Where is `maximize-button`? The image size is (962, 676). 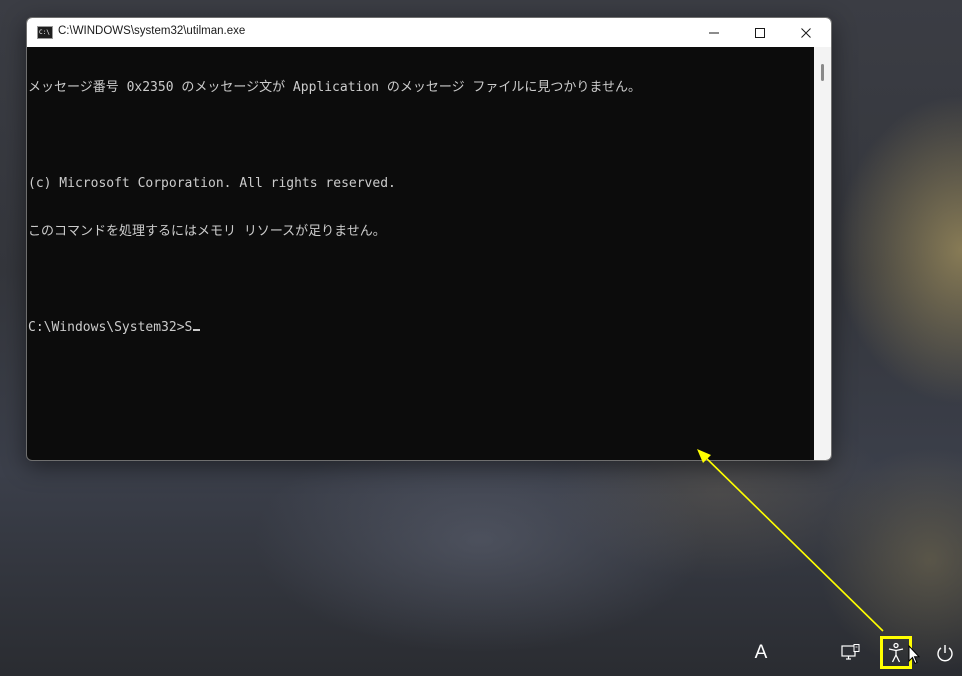 maximize-button is located at coordinates (760, 32).